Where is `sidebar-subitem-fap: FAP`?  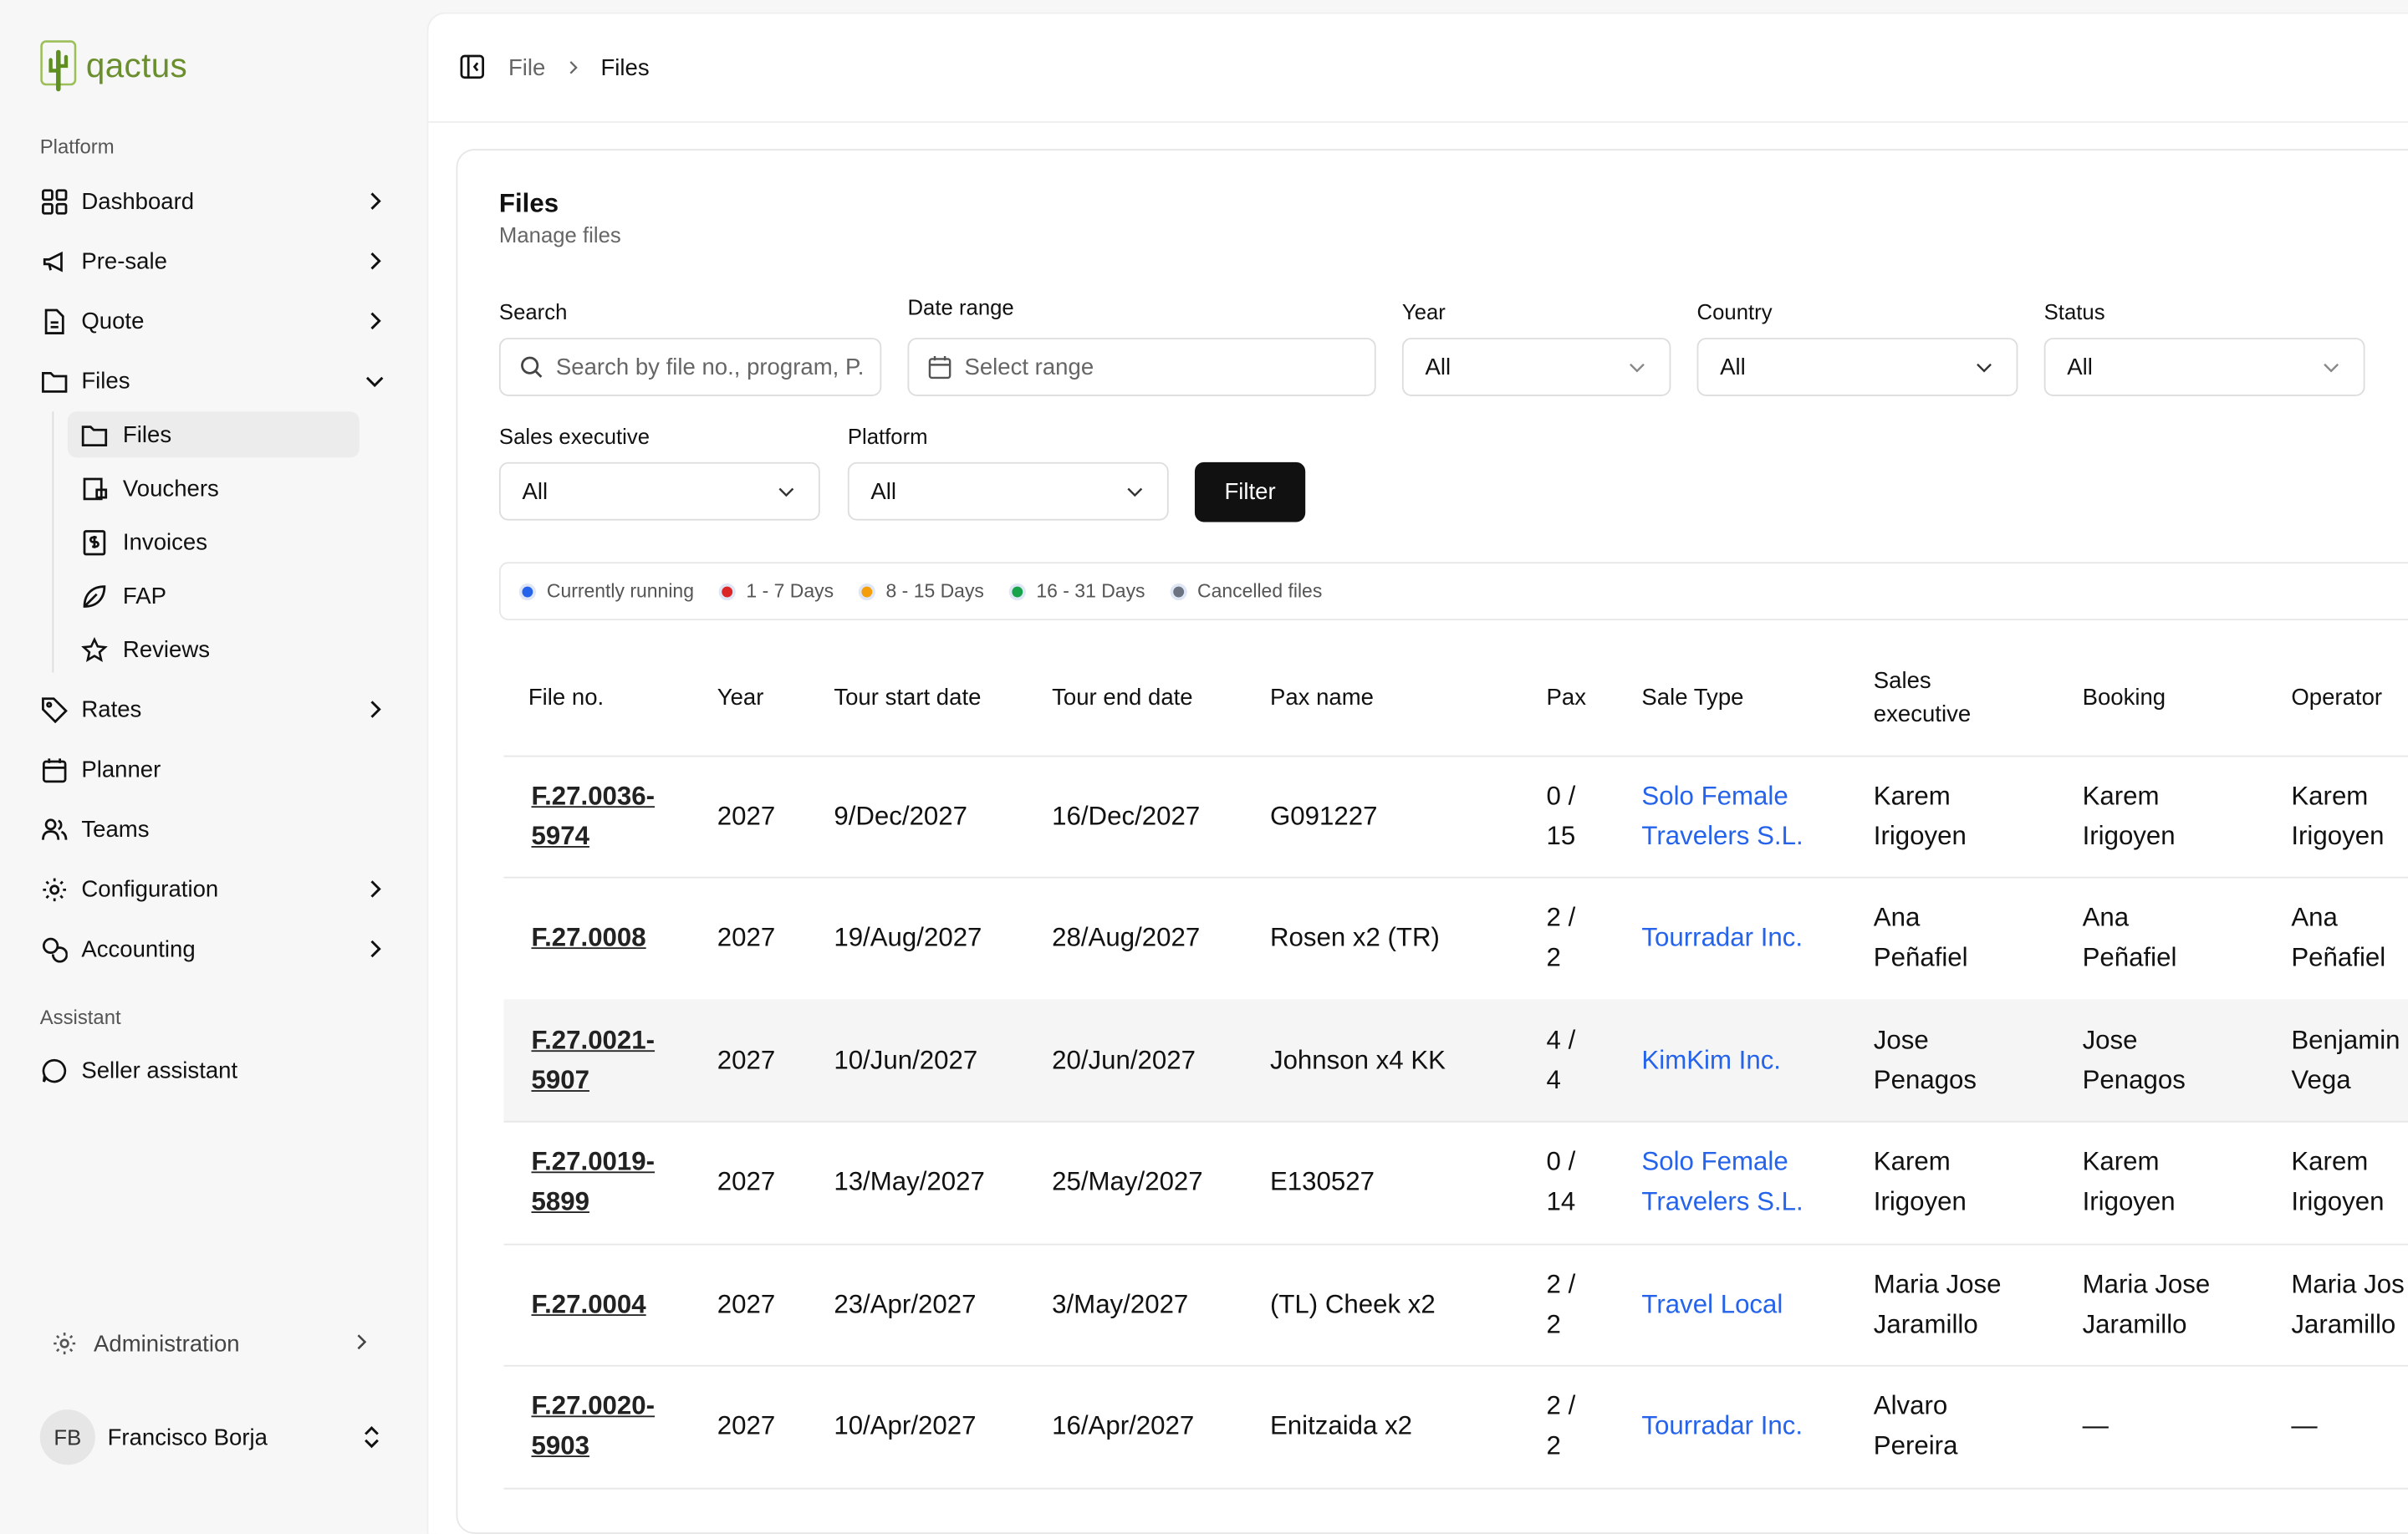
sidebar-subitem-fap: FAP is located at coordinates (214, 596).